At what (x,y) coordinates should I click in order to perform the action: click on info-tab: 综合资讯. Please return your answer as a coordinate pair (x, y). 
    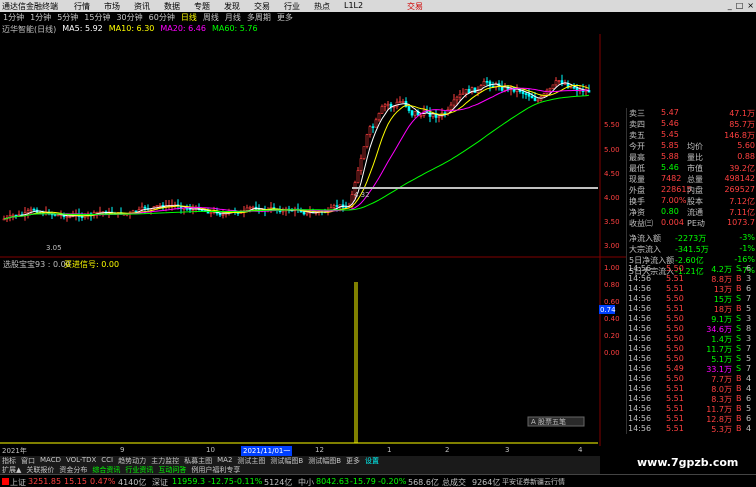
    Looking at the image, I should click on (106, 469).